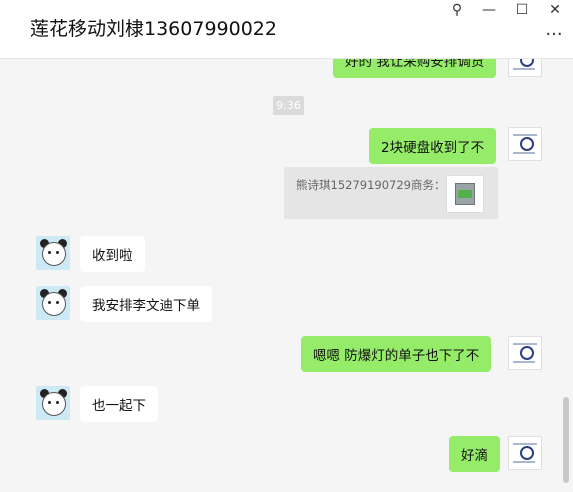 The image size is (573, 492). What do you see at coordinates (153, 29) in the screenshot?
I see `chat-title: 莲花移动刘棣13607990022` at bounding box center [153, 29].